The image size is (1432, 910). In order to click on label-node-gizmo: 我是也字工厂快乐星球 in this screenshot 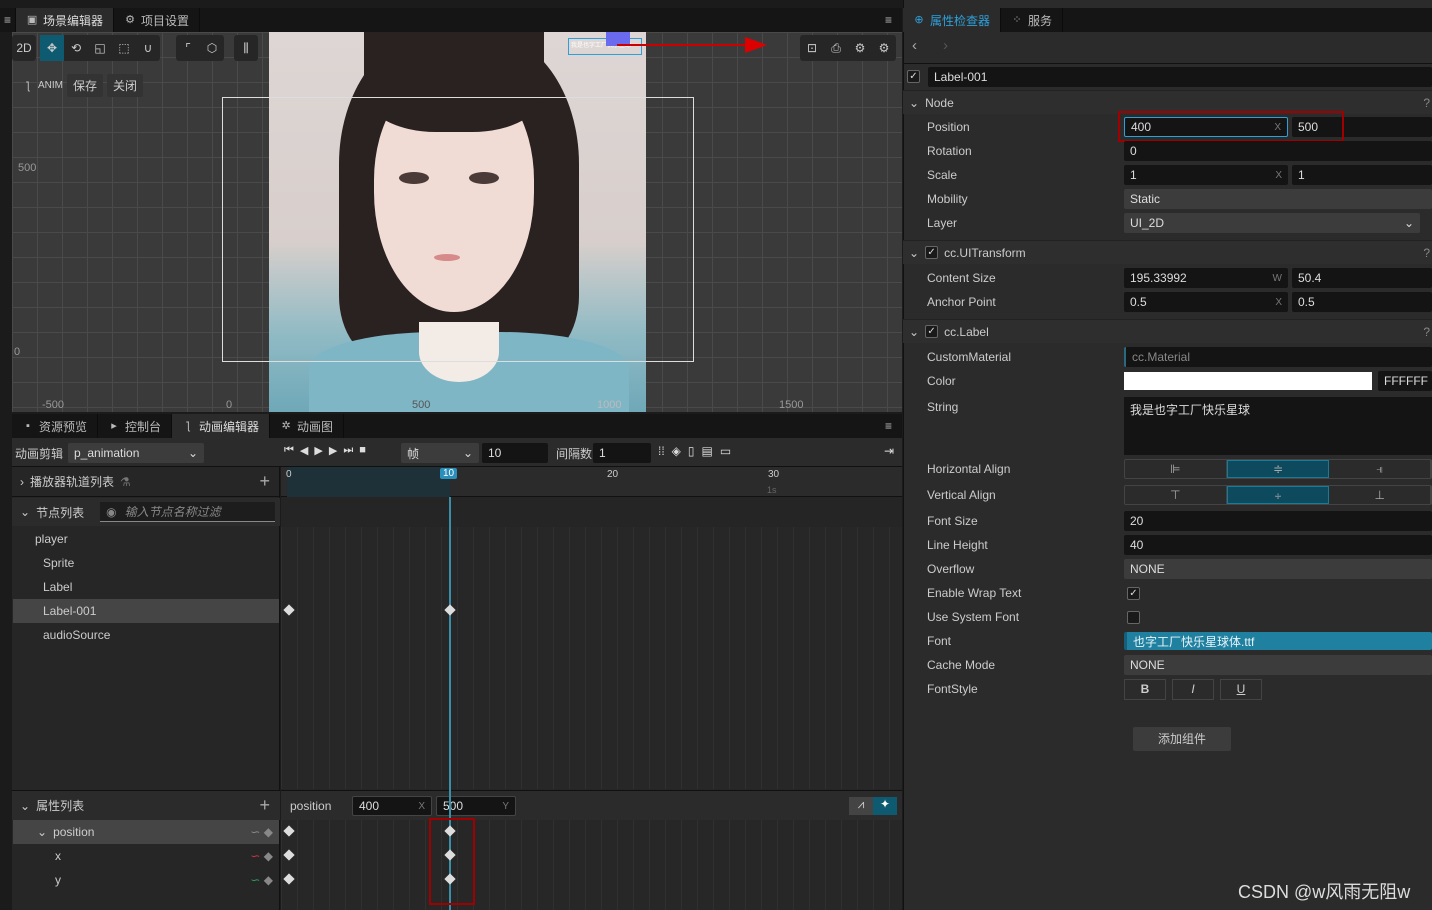, I will do `click(605, 46)`.